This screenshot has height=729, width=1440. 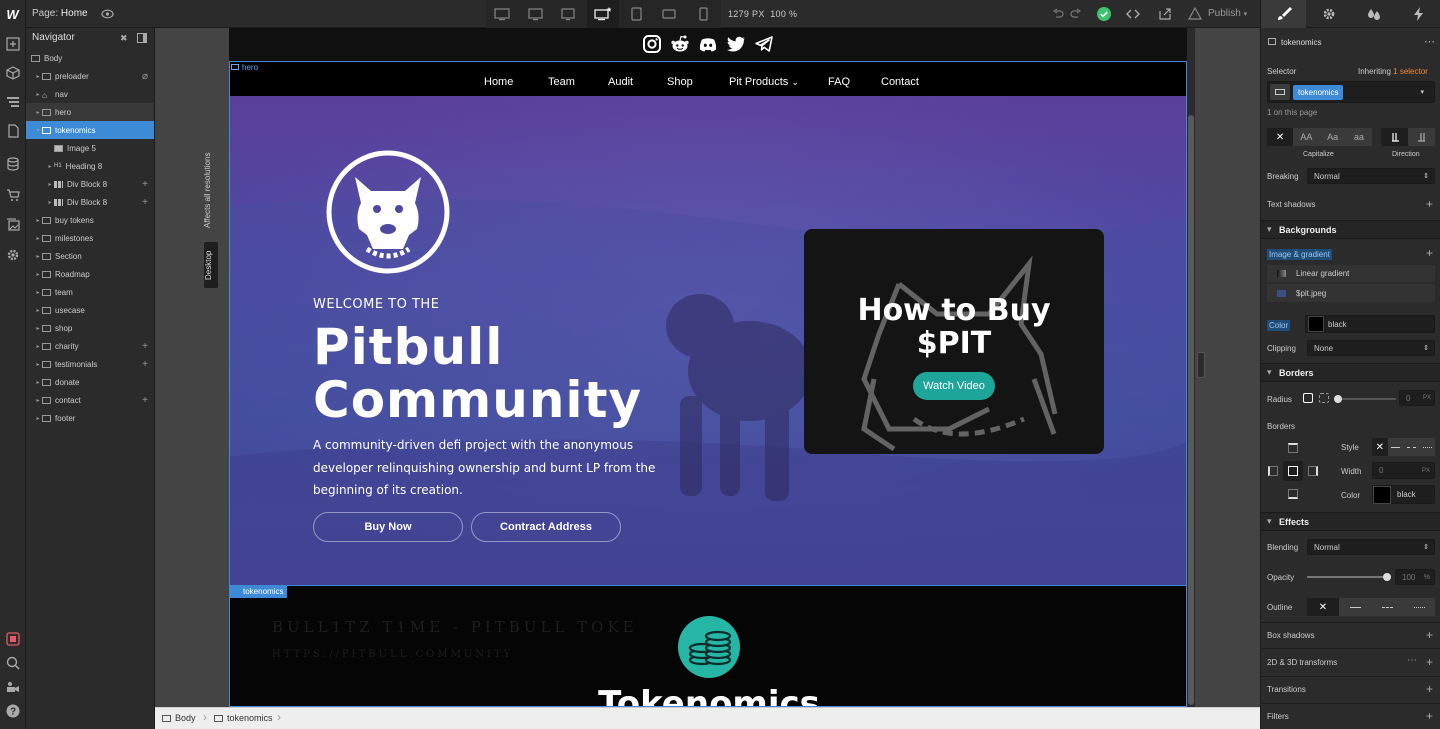 What do you see at coordinates (680, 44) in the screenshot?
I see `reddit-icon` at bounding box center [680, 44].